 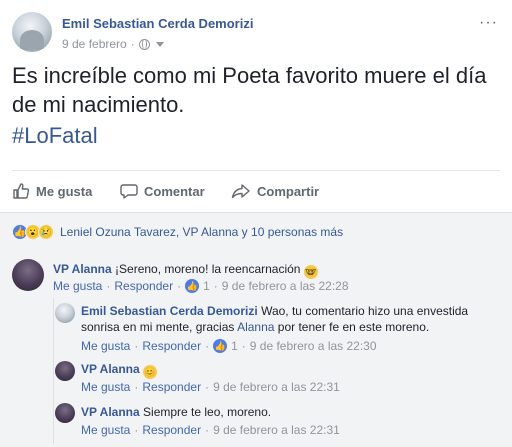 I want to click on share-arrow-icon, so click(x=240, y=191).